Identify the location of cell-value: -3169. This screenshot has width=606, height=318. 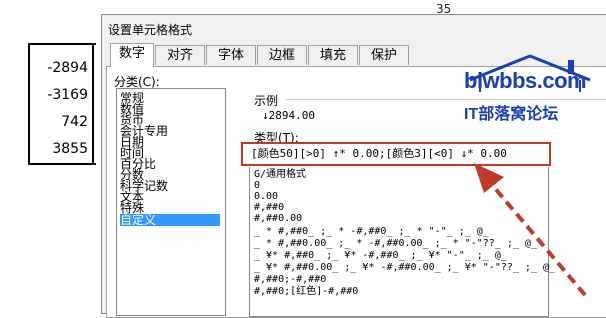
(61, 95).